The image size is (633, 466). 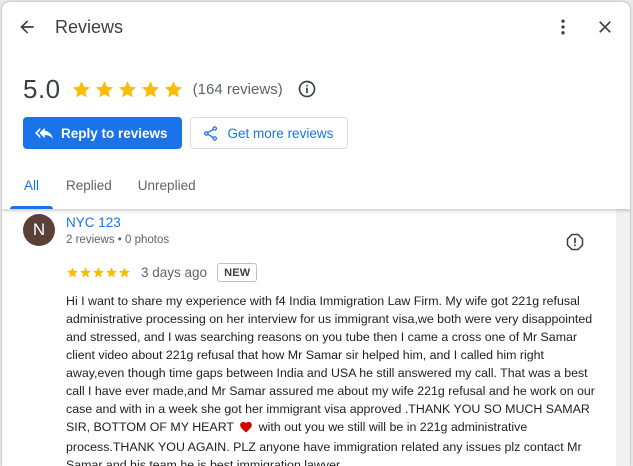 I want to click on review-date: 3 days ago, so click(x=174, y=272).